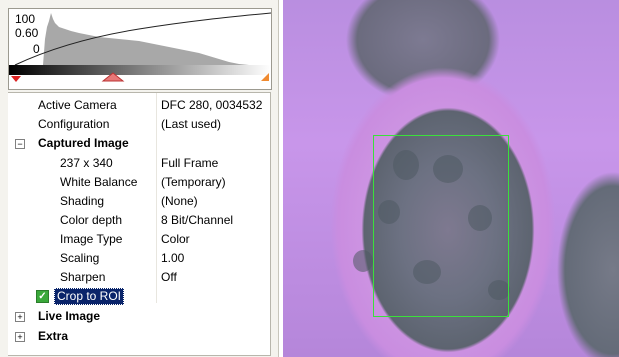 The width and height of the screenshot is (619, 357). What do you see at coordinates (139, 182) in the screenshot?
I see `prop-row-white-balance: White Balance (Temporary)` at bounding box center [139, 182].